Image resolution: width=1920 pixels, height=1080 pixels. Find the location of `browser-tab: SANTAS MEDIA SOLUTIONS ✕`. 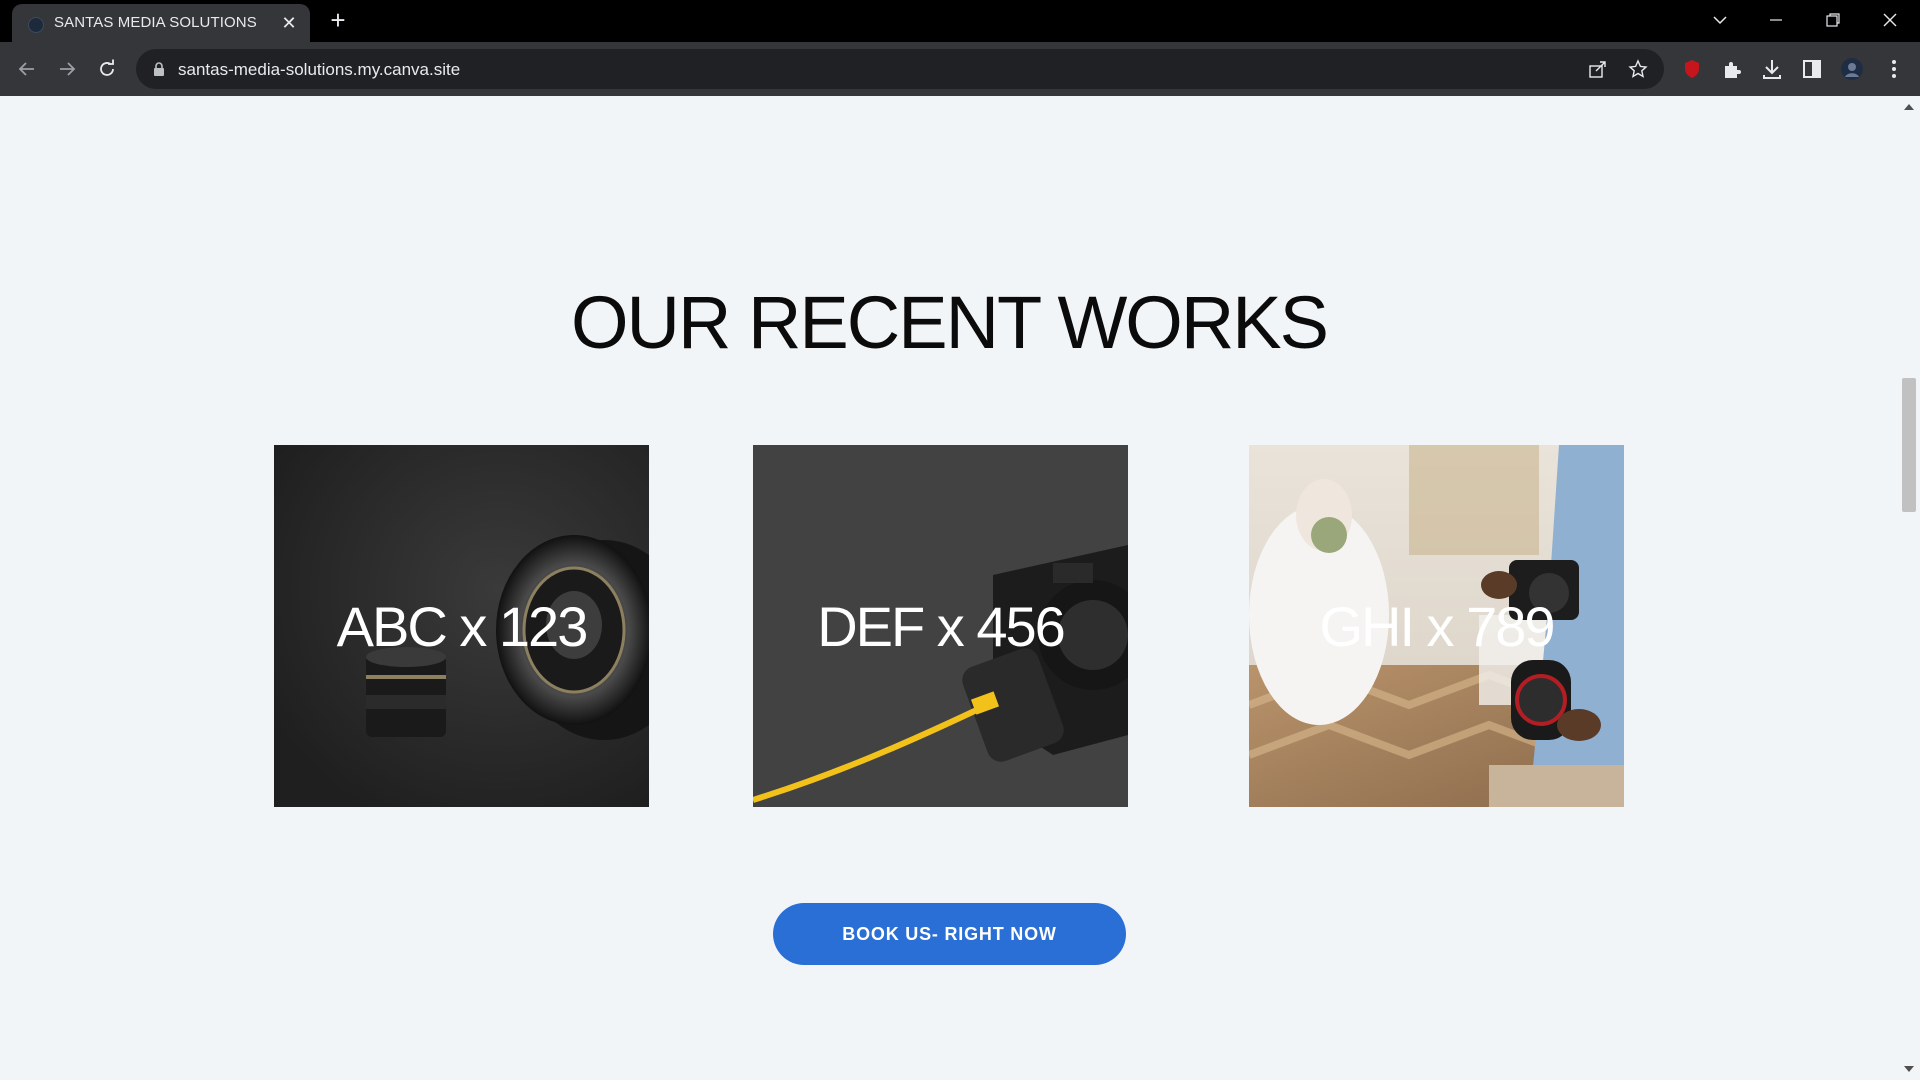

browser-tab: SANTAS MEDIA SOLUTIONS ✕ is located at coordinates (161, 23).